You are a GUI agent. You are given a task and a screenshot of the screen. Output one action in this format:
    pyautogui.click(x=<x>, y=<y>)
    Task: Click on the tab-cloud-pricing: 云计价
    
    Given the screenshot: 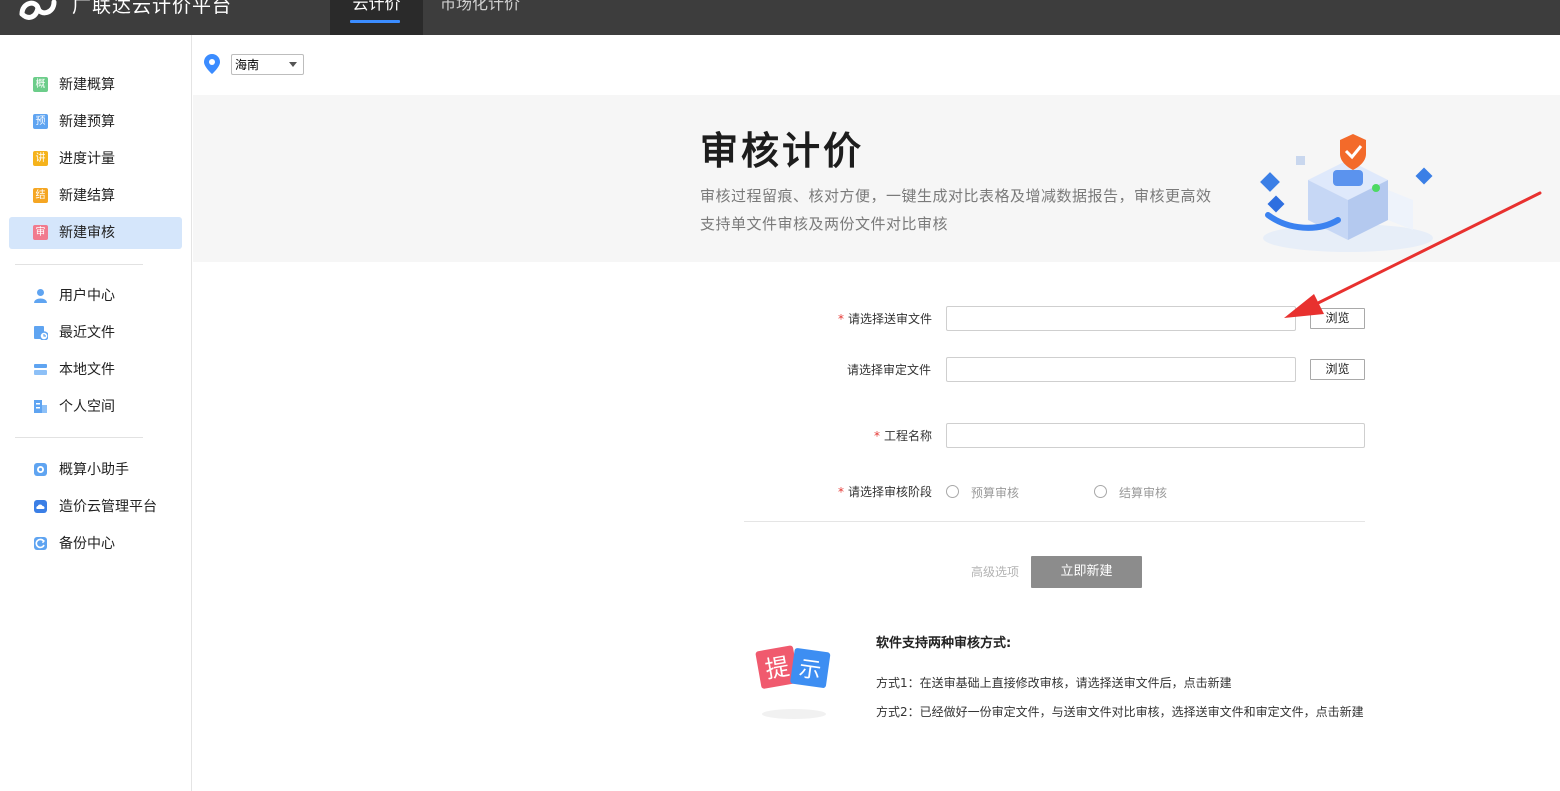 What is the action you would take?
    pyautogui.click(x=376, y=17)
    